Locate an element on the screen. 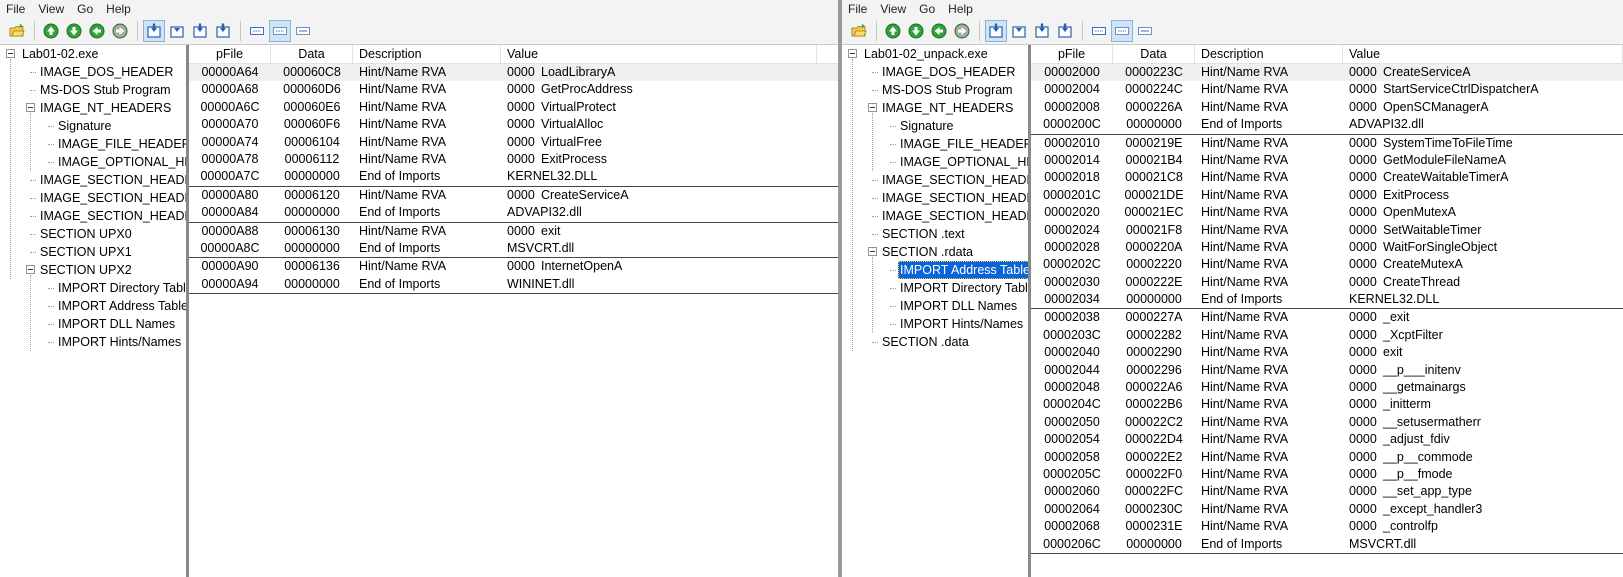  window-cascade-button is located at coordinates (1019, 31).